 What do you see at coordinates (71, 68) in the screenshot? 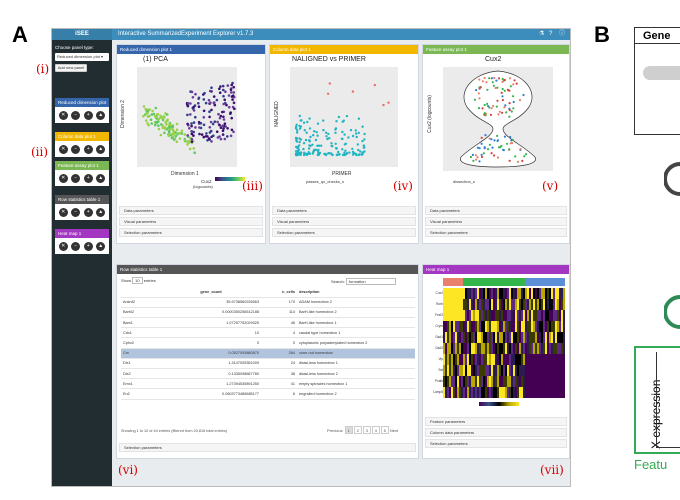
I see `add-panel-button: Add new panel` at bounding box center [71, 68].